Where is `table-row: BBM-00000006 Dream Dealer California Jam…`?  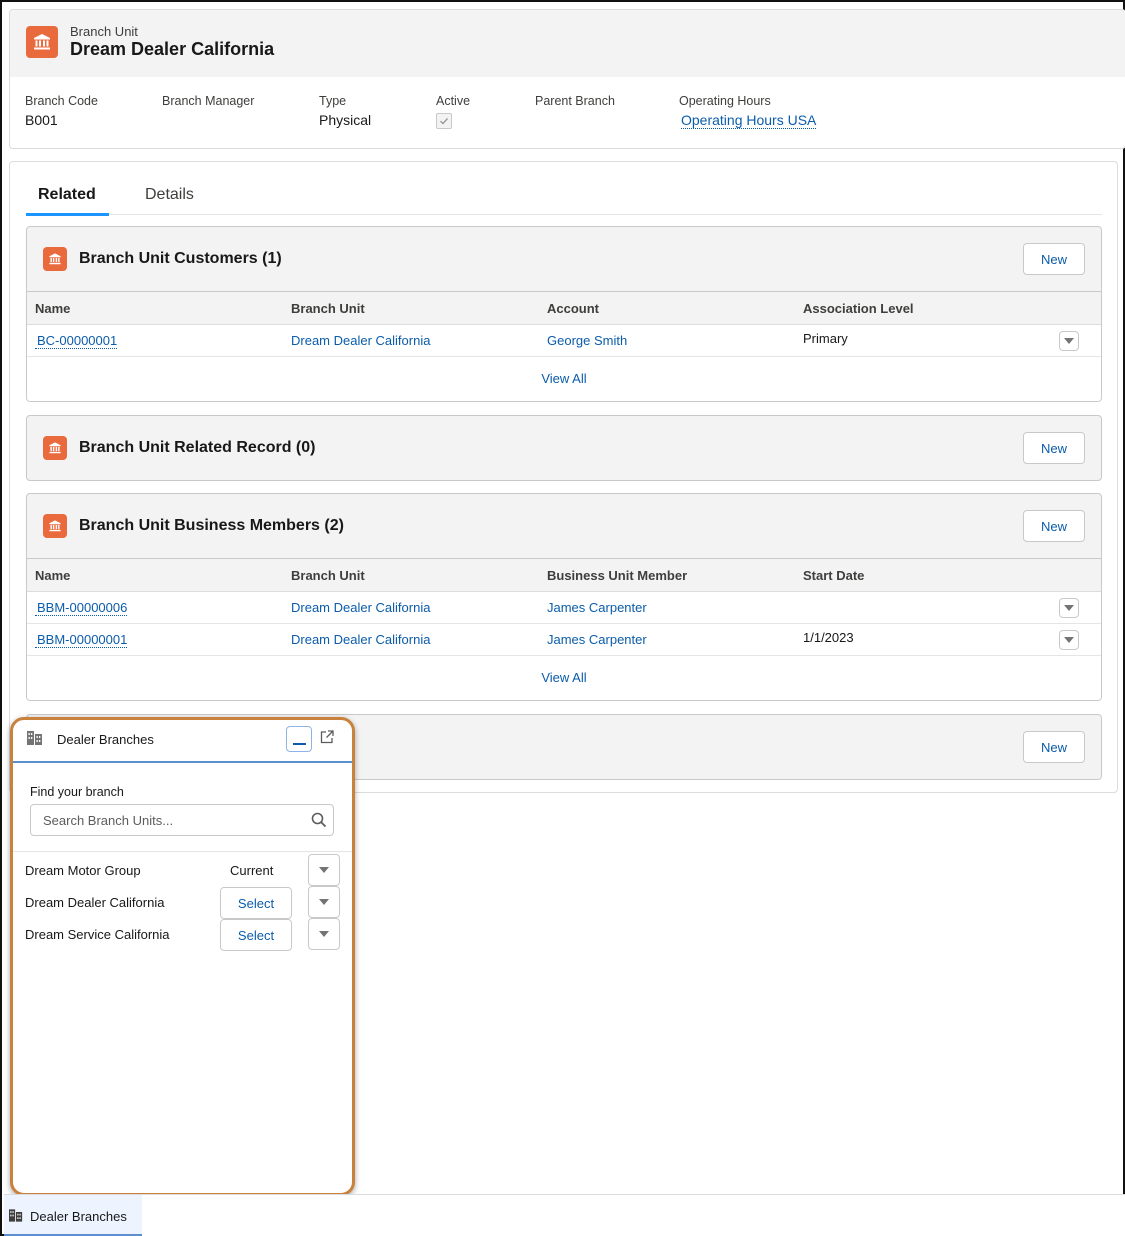
table-row: BBM-00000006 Dream Dealer California Jam… is located at coordinates (564, 607).